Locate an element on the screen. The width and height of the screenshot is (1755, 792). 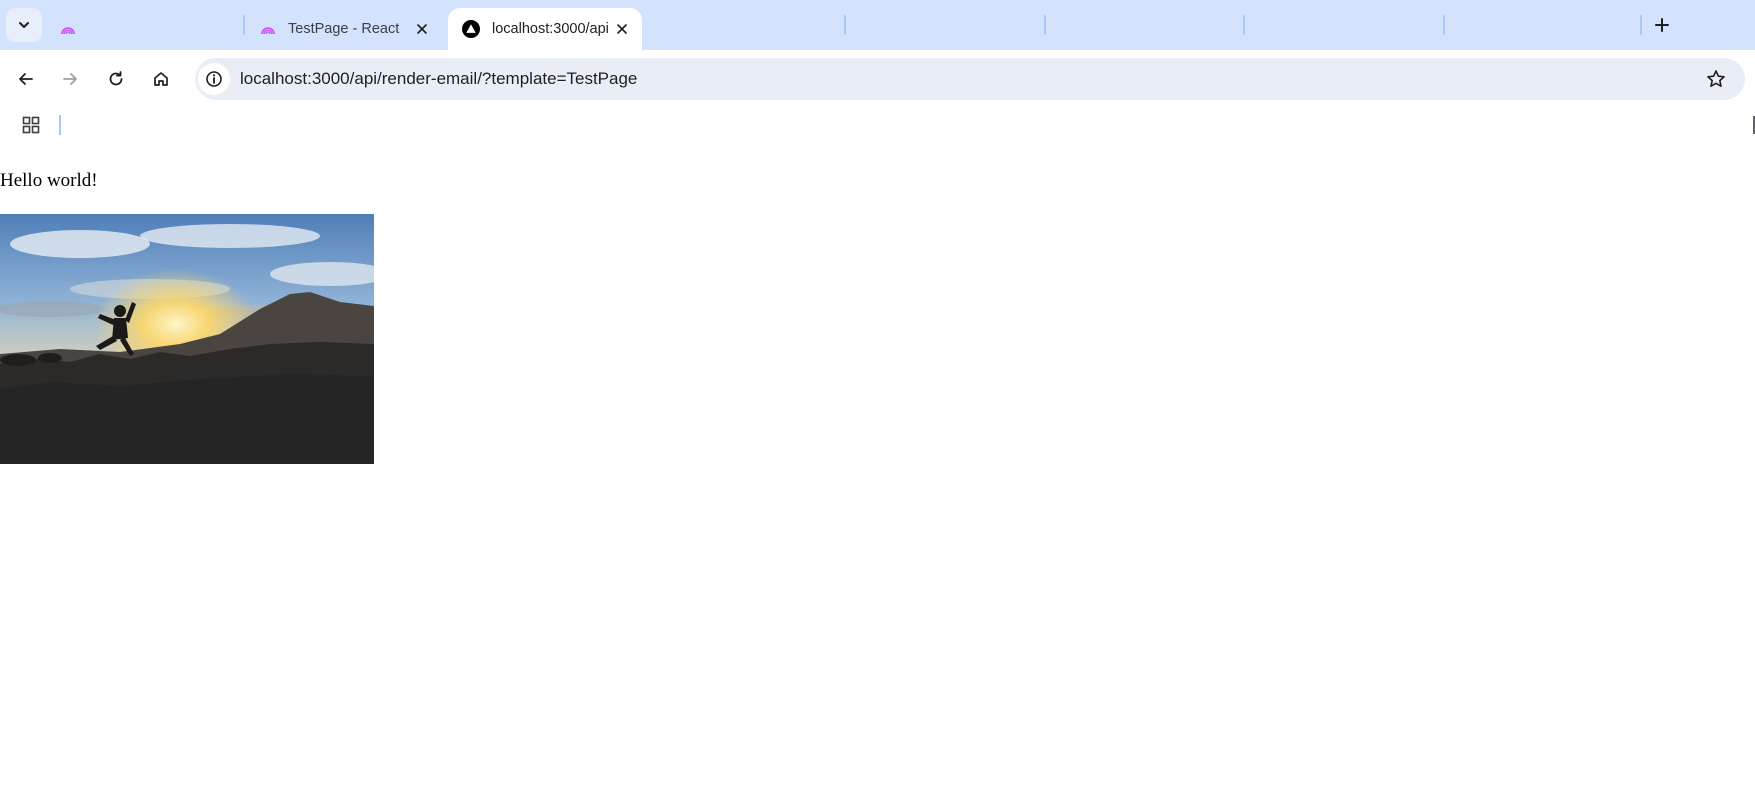
bookmarks-separator is located at coordinates (60, 125).